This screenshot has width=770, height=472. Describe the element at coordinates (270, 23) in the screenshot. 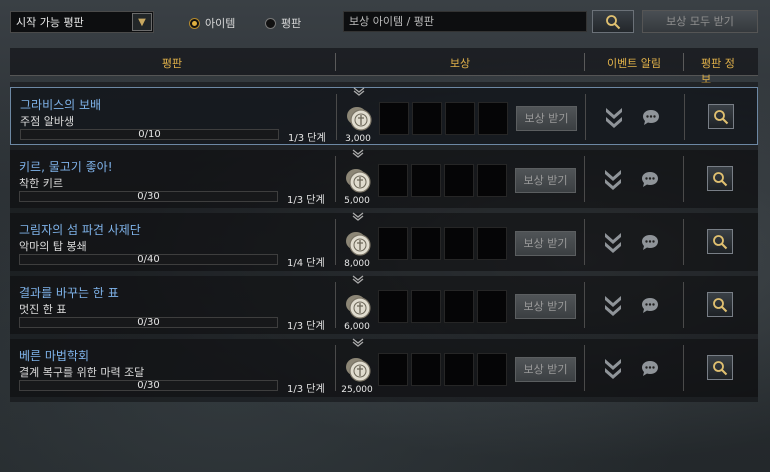

I see `radio-reputation-dot` at that location.